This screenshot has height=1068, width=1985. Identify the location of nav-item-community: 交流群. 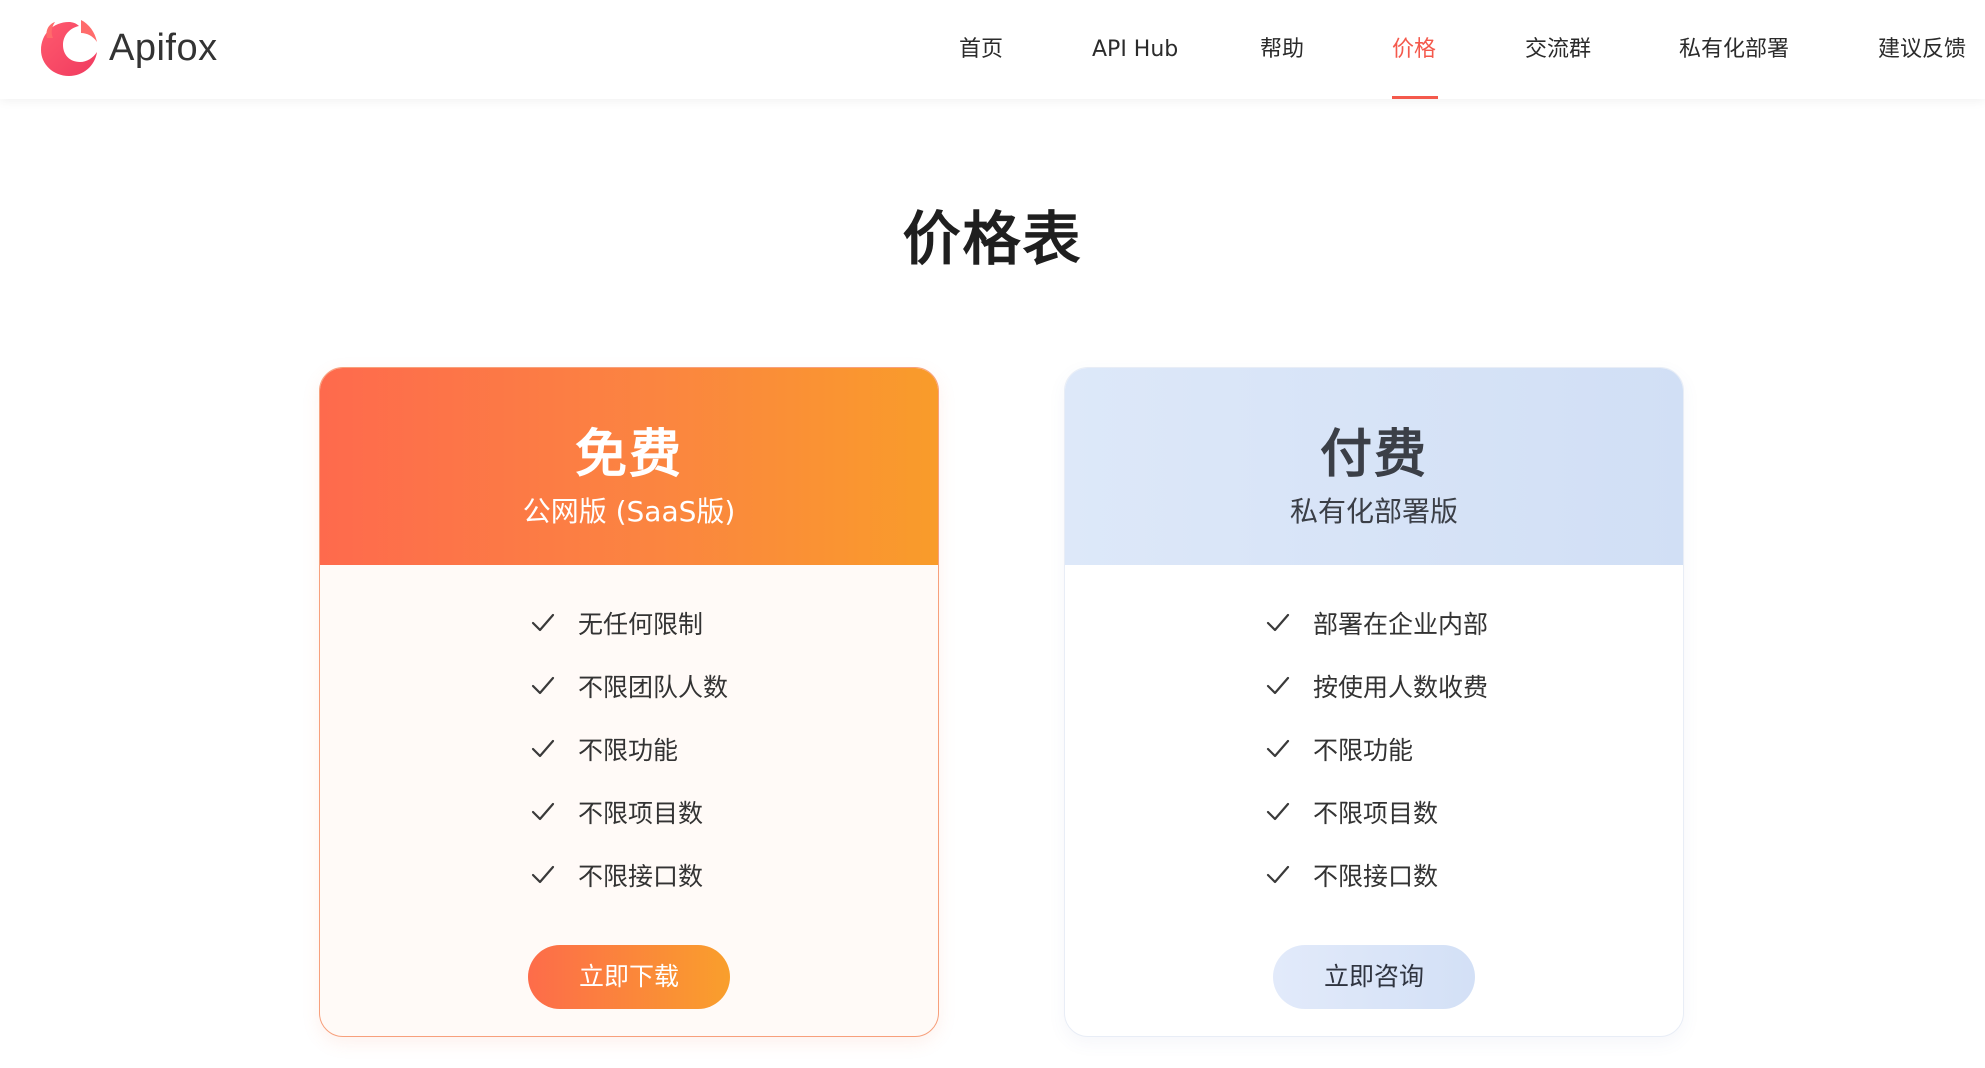
(1558, 50).